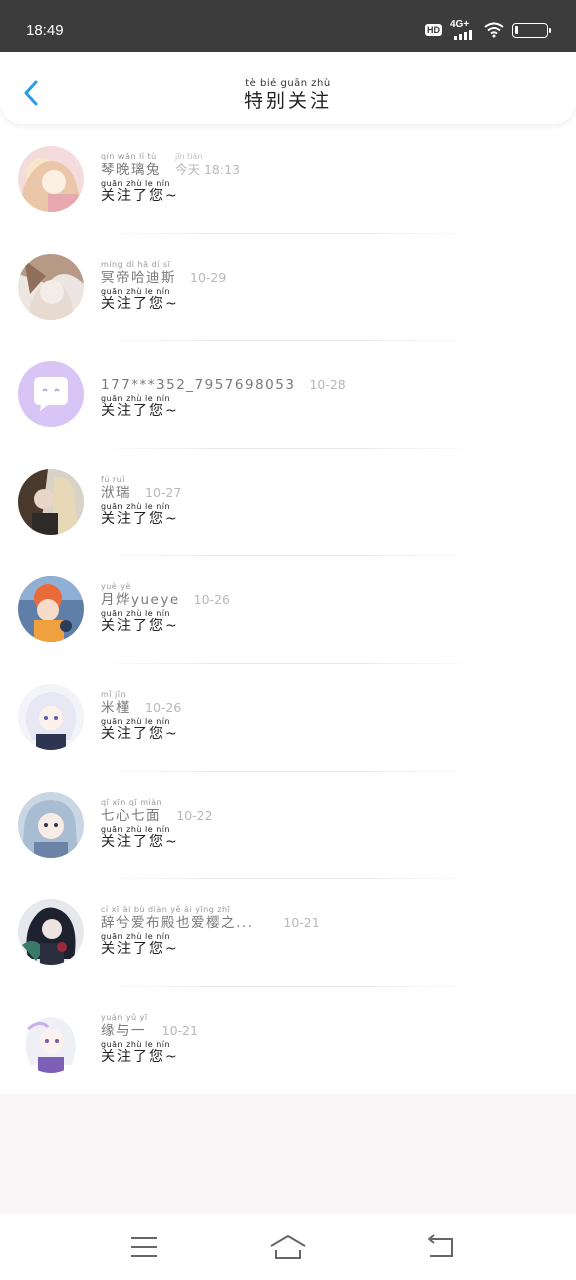 The width and height of the screenshot is (576, 1280). What do you see at coordinates (116, 708) in the screenshot?
I see `user-name: 米槿` at bounding box center [116, 708].